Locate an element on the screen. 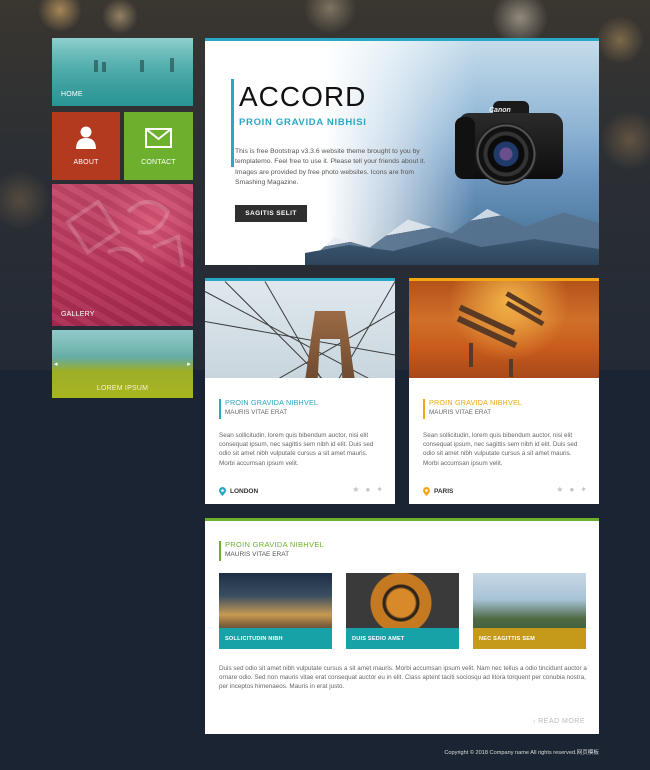 The height and width of the screenshot is (770, 650). nav-tile-lorem-ipsum: ◂ ▸ LOREM IPSUM is located at coordinates (122, 364).